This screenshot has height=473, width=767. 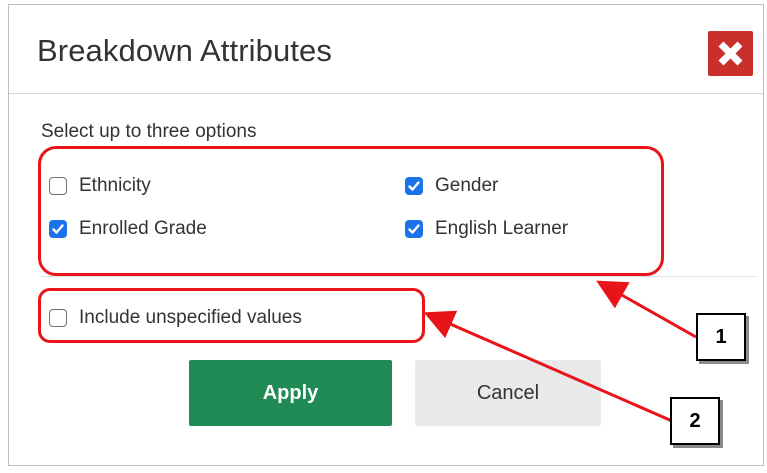 I want to click on english-learner-checkbox, so click(x=414, y=229).